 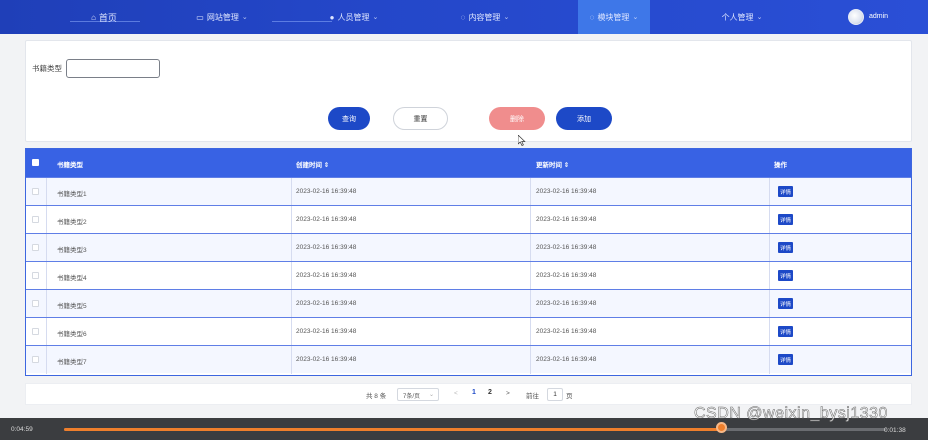 I want to click on prev-page-button: <, so click(x=456, y=393).